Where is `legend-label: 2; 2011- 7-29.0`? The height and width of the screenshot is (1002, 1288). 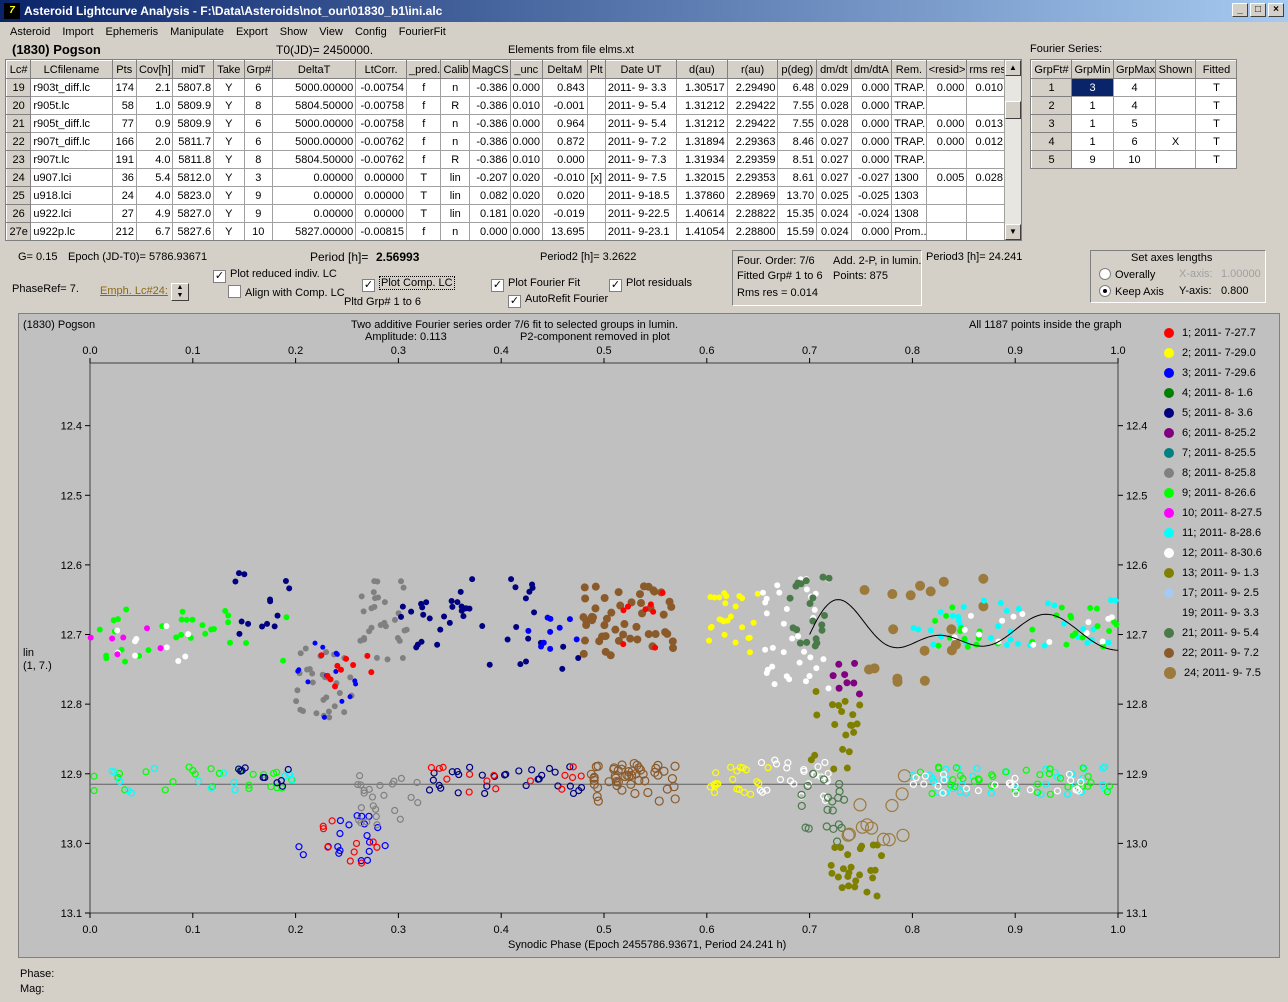
legend-label: 2; 2011- 7-29.0 is located at coordinates (1219, 353).